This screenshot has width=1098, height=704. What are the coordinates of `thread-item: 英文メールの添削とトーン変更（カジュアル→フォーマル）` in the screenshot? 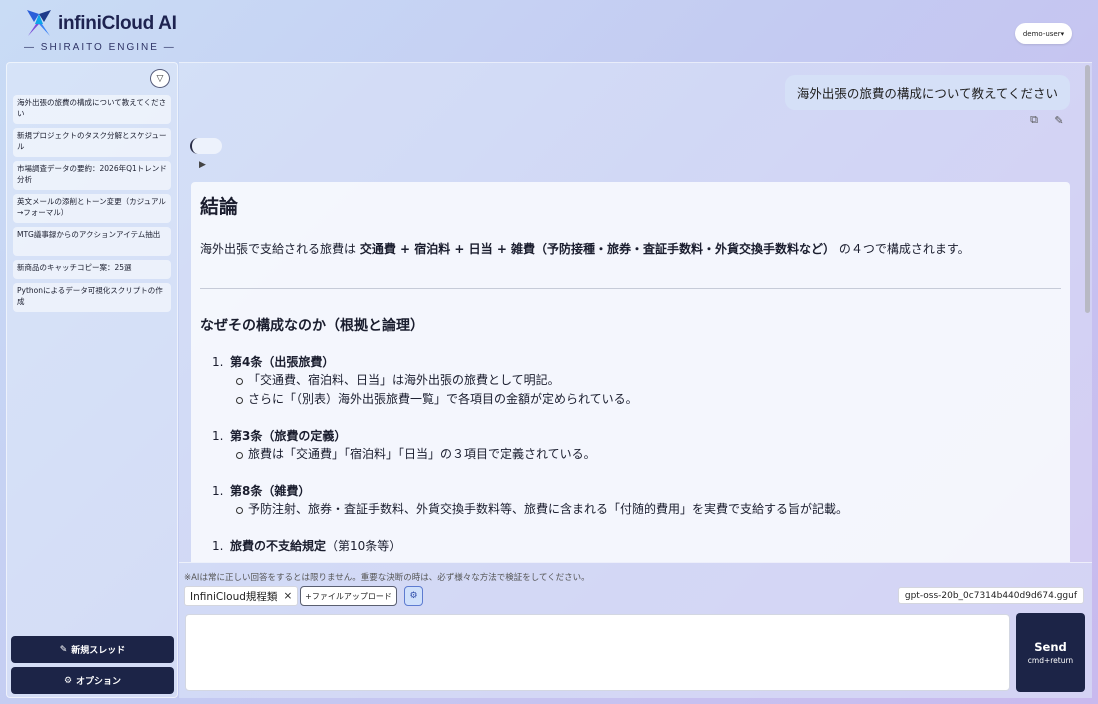 It's located at (92, 208).